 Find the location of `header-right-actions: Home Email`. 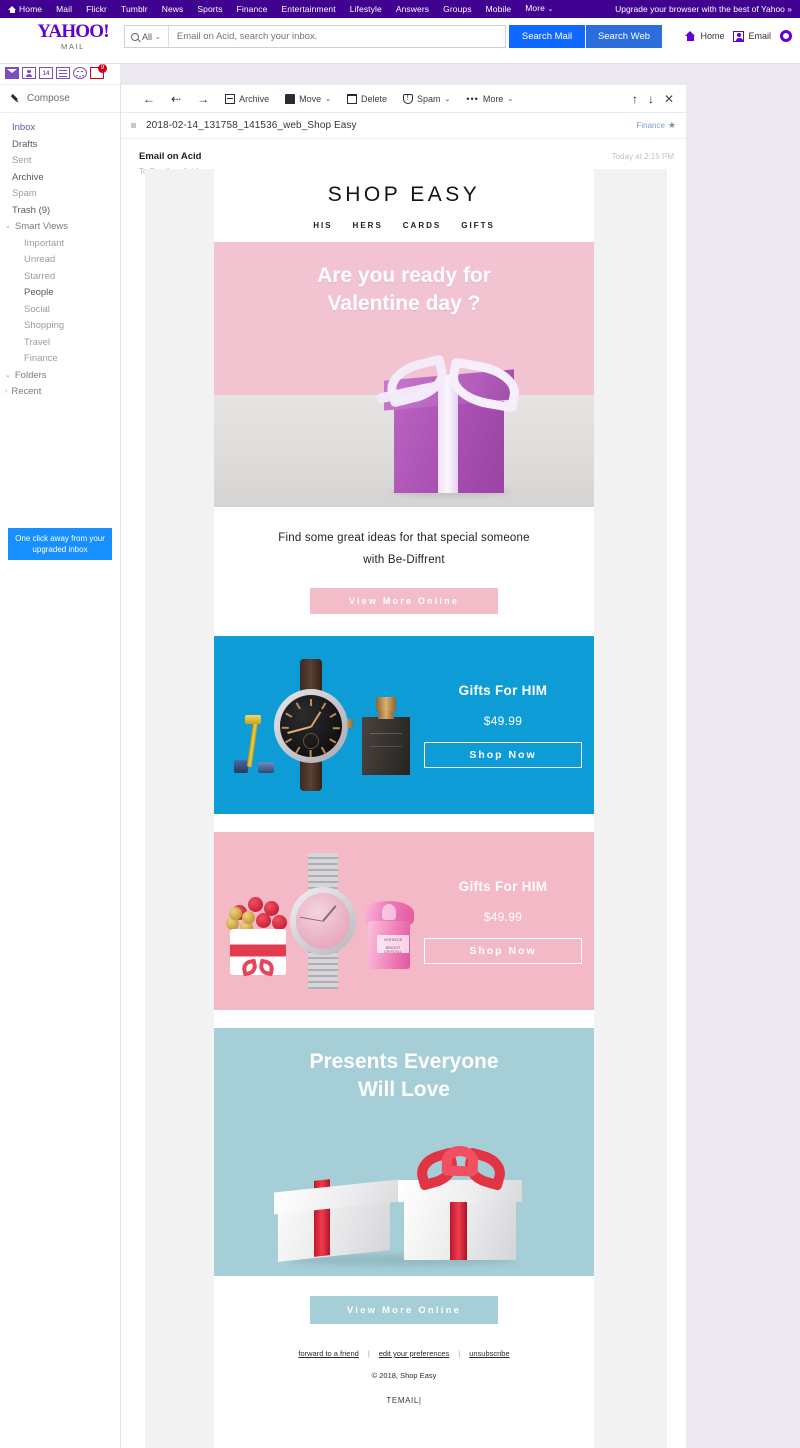

header-right-actions: Home Email is located at coordinates (738, 36).